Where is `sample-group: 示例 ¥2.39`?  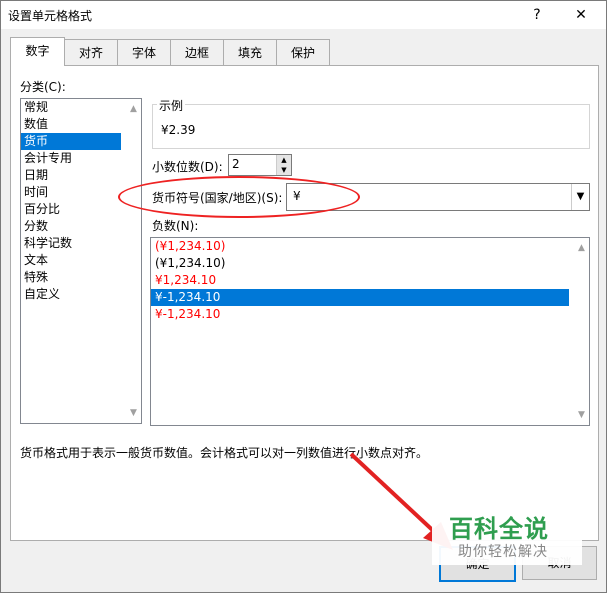 sample-group: 示例 ¥2.39 is located at coordinates (371, 123).